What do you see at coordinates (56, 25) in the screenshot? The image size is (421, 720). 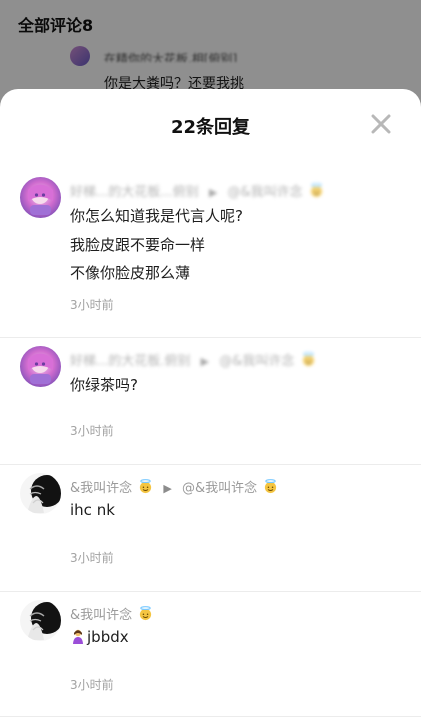 I see `background-header: 全部评论8` at bounding box center [56, 25].